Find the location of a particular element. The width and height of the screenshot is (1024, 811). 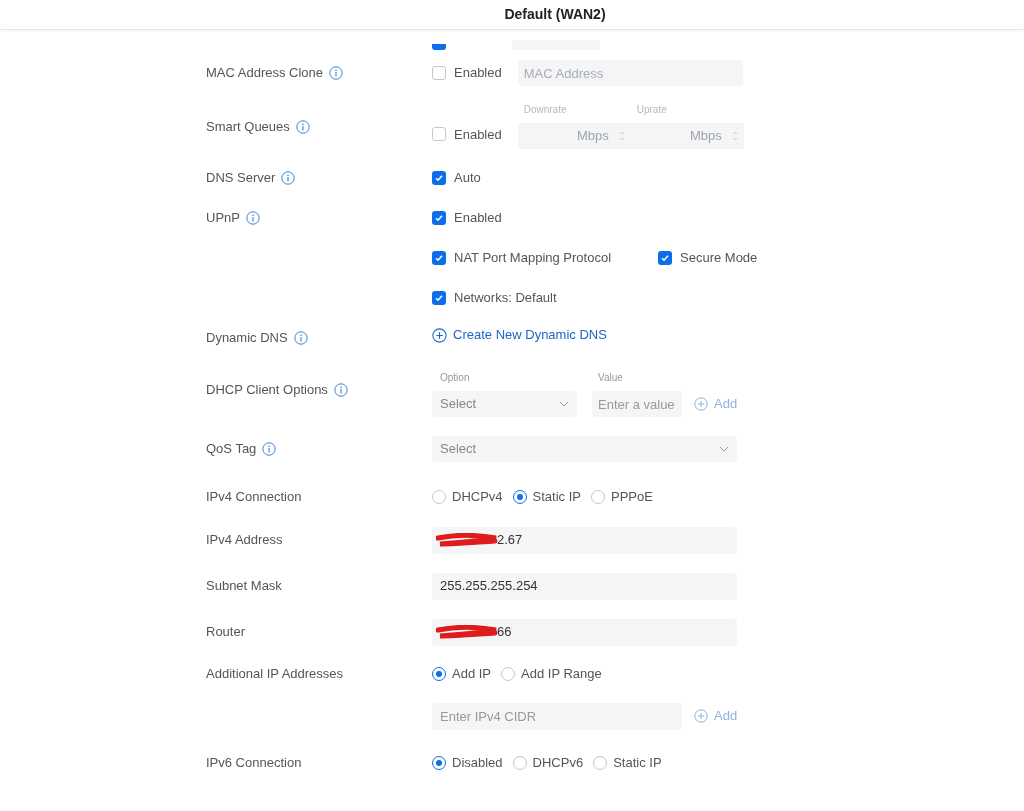

window-title: Default (WAN2) is located at coordinates (555, 14).